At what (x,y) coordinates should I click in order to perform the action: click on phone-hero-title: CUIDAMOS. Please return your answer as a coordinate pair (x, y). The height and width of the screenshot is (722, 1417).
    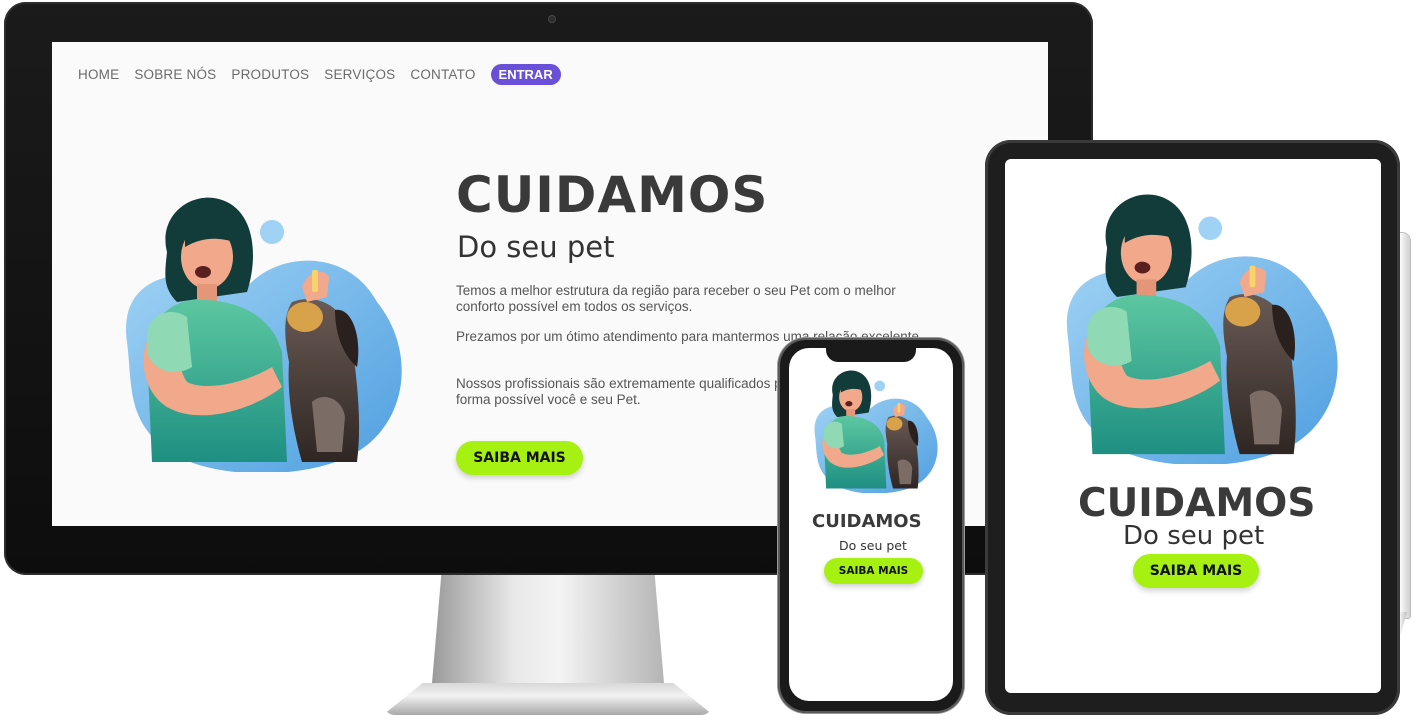
    Looking at the image, I should click on (867, 521).